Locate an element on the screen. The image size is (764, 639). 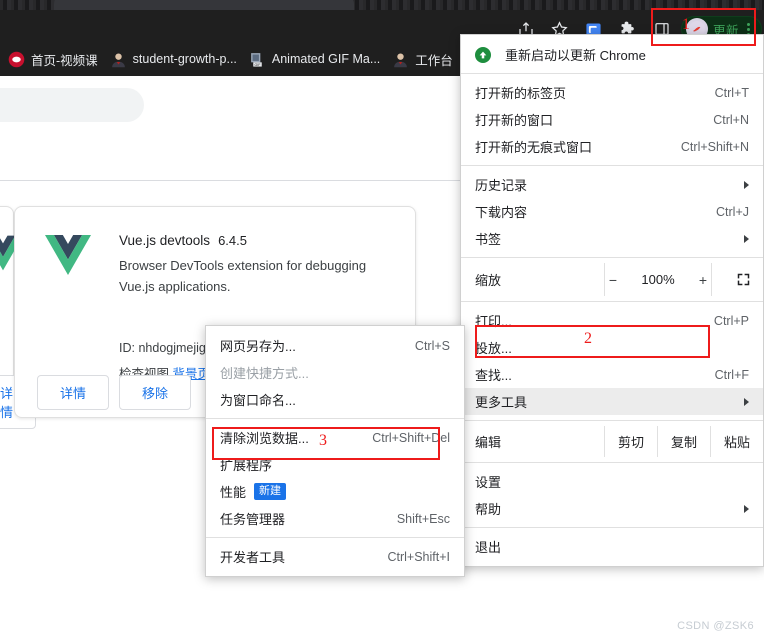
menu-item-downloads: 下载内容 Ctrl+J is located at coordinates (612, 211).